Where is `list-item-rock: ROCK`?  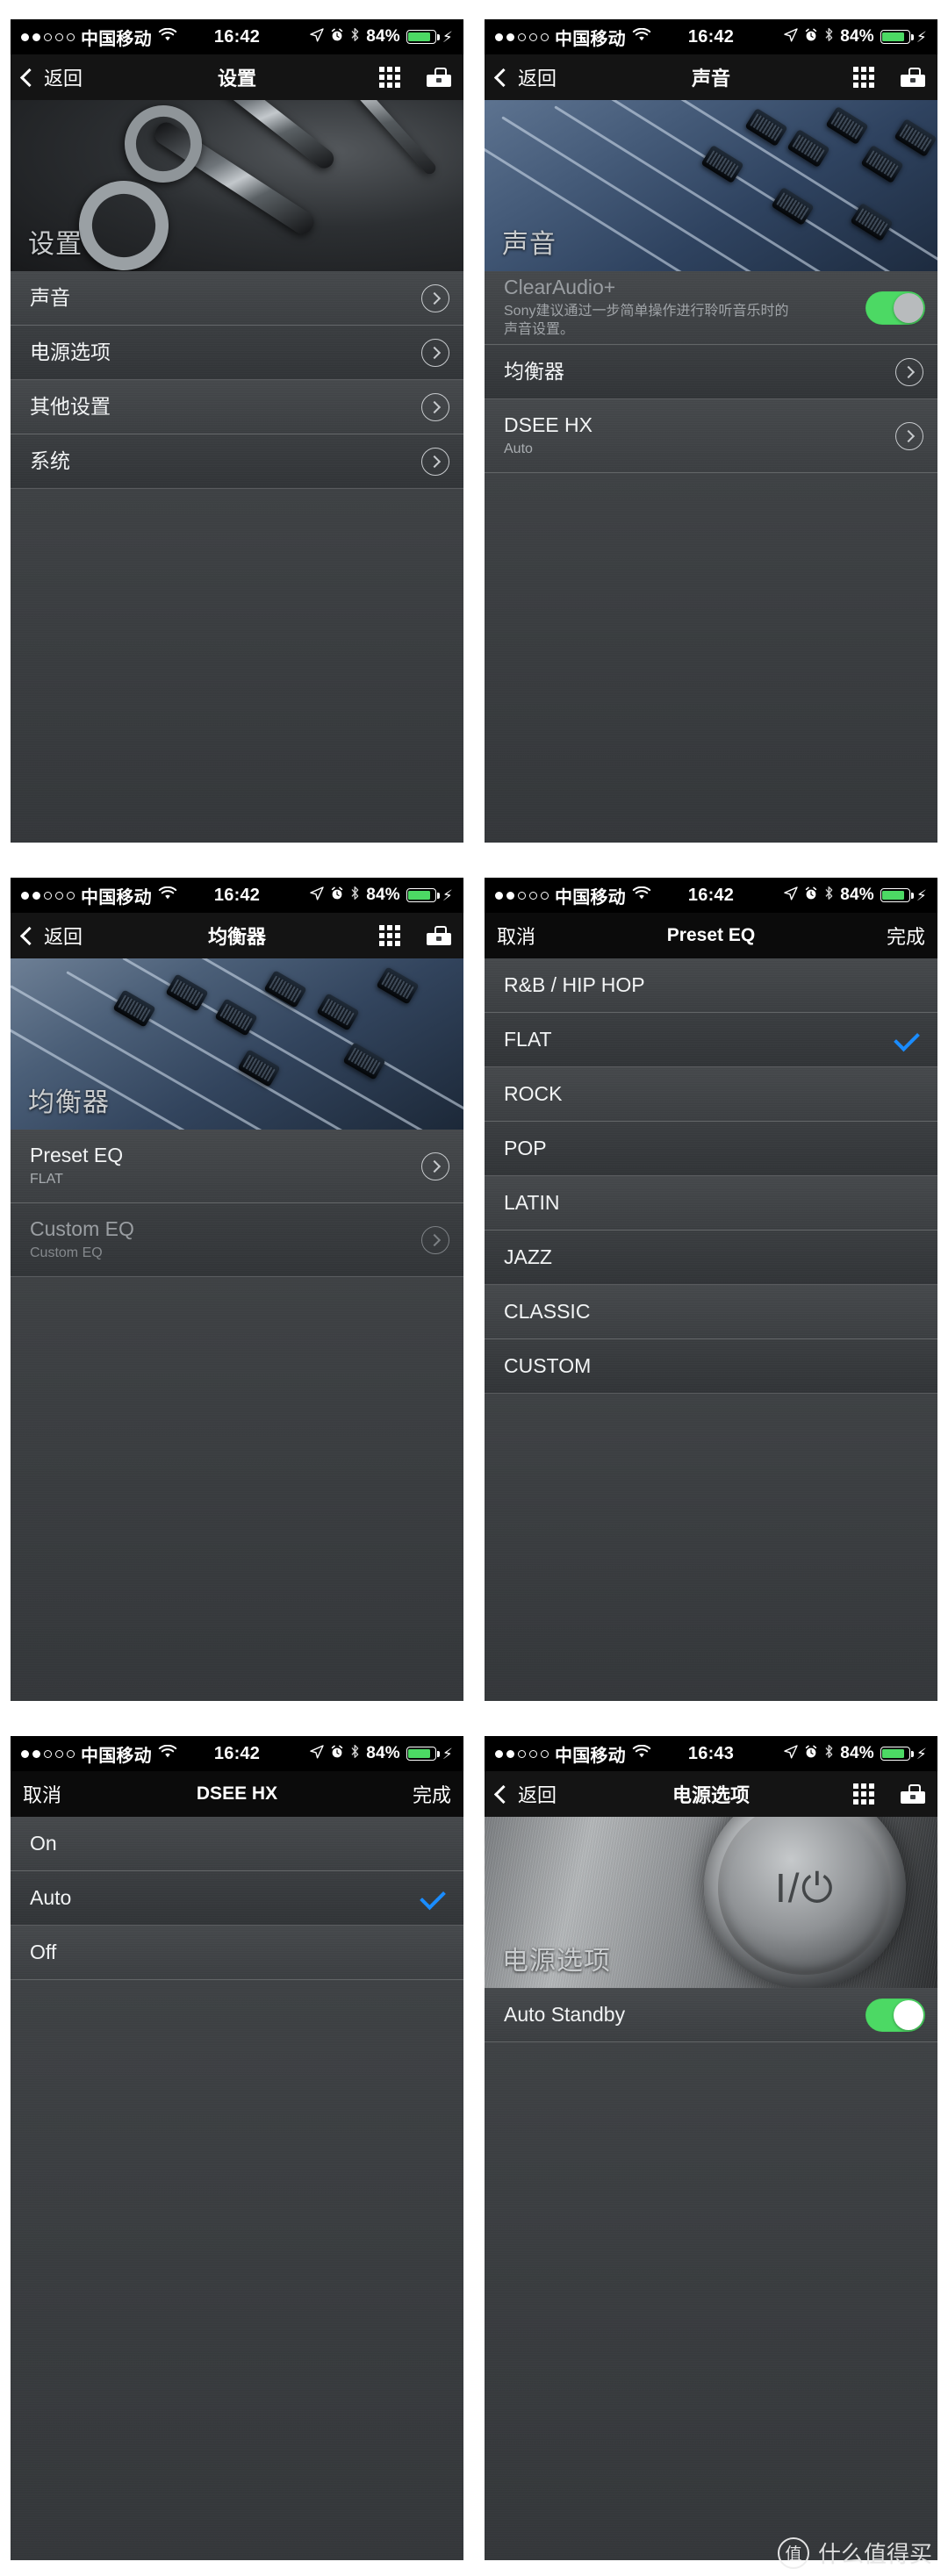 list-item-rock: ROCK is located at coordinates (711, 1094).